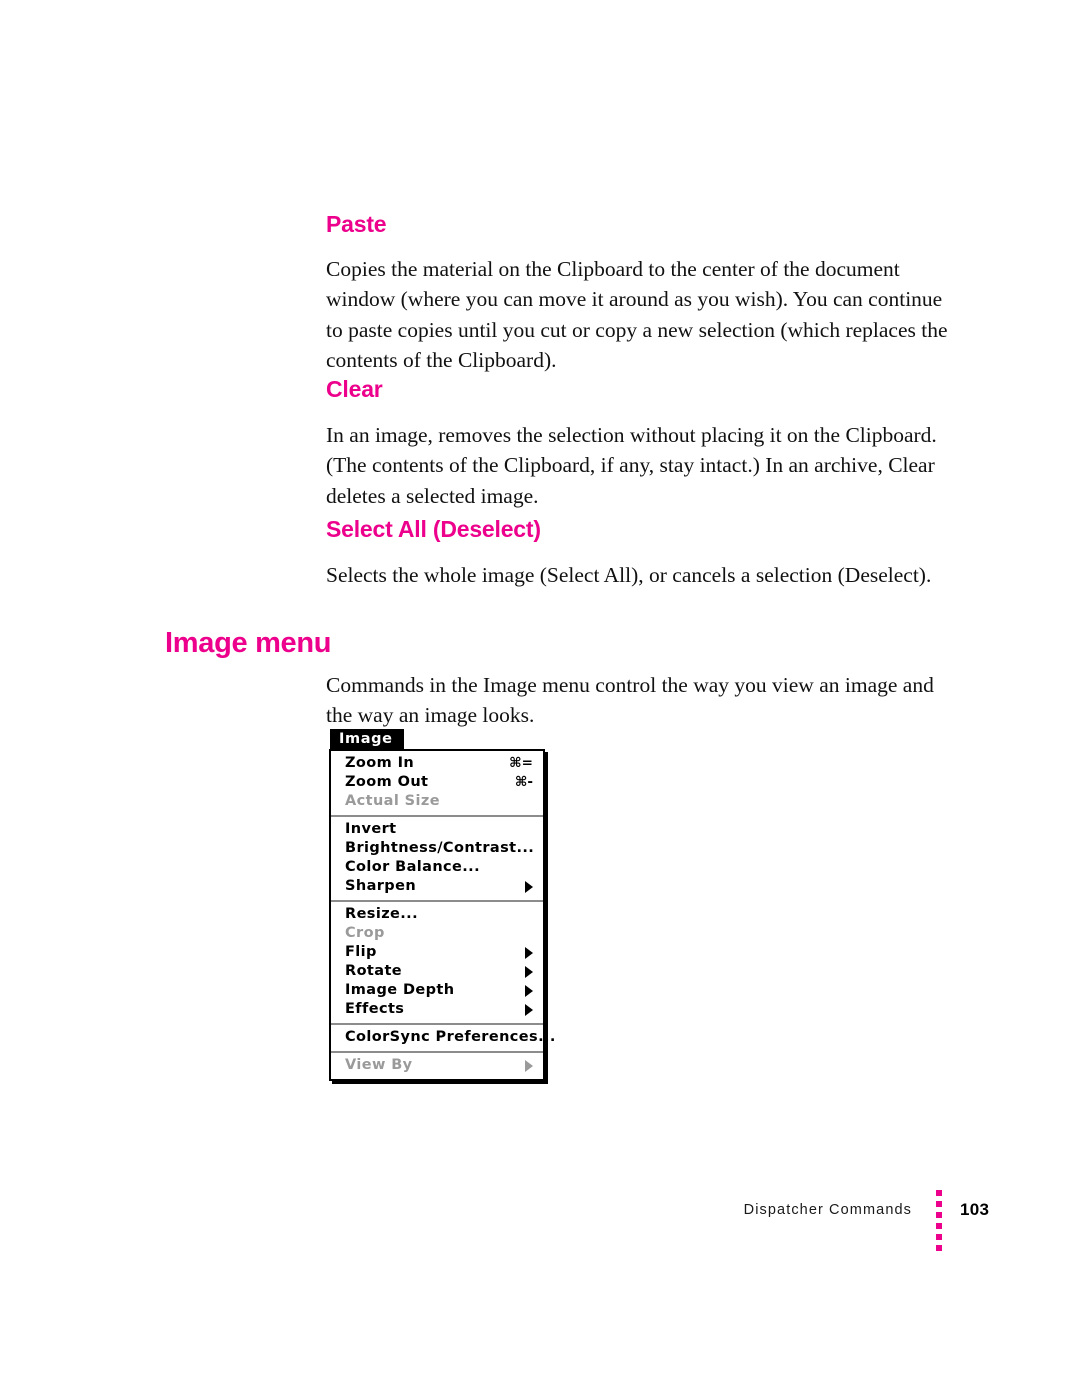 The image size is (1080, 1397). What do you see at coordinates (437, 763) in the screenshot?
I see `menu-item-zoom-in: Zoom In ⌘=` at bounding box center [437, 763].